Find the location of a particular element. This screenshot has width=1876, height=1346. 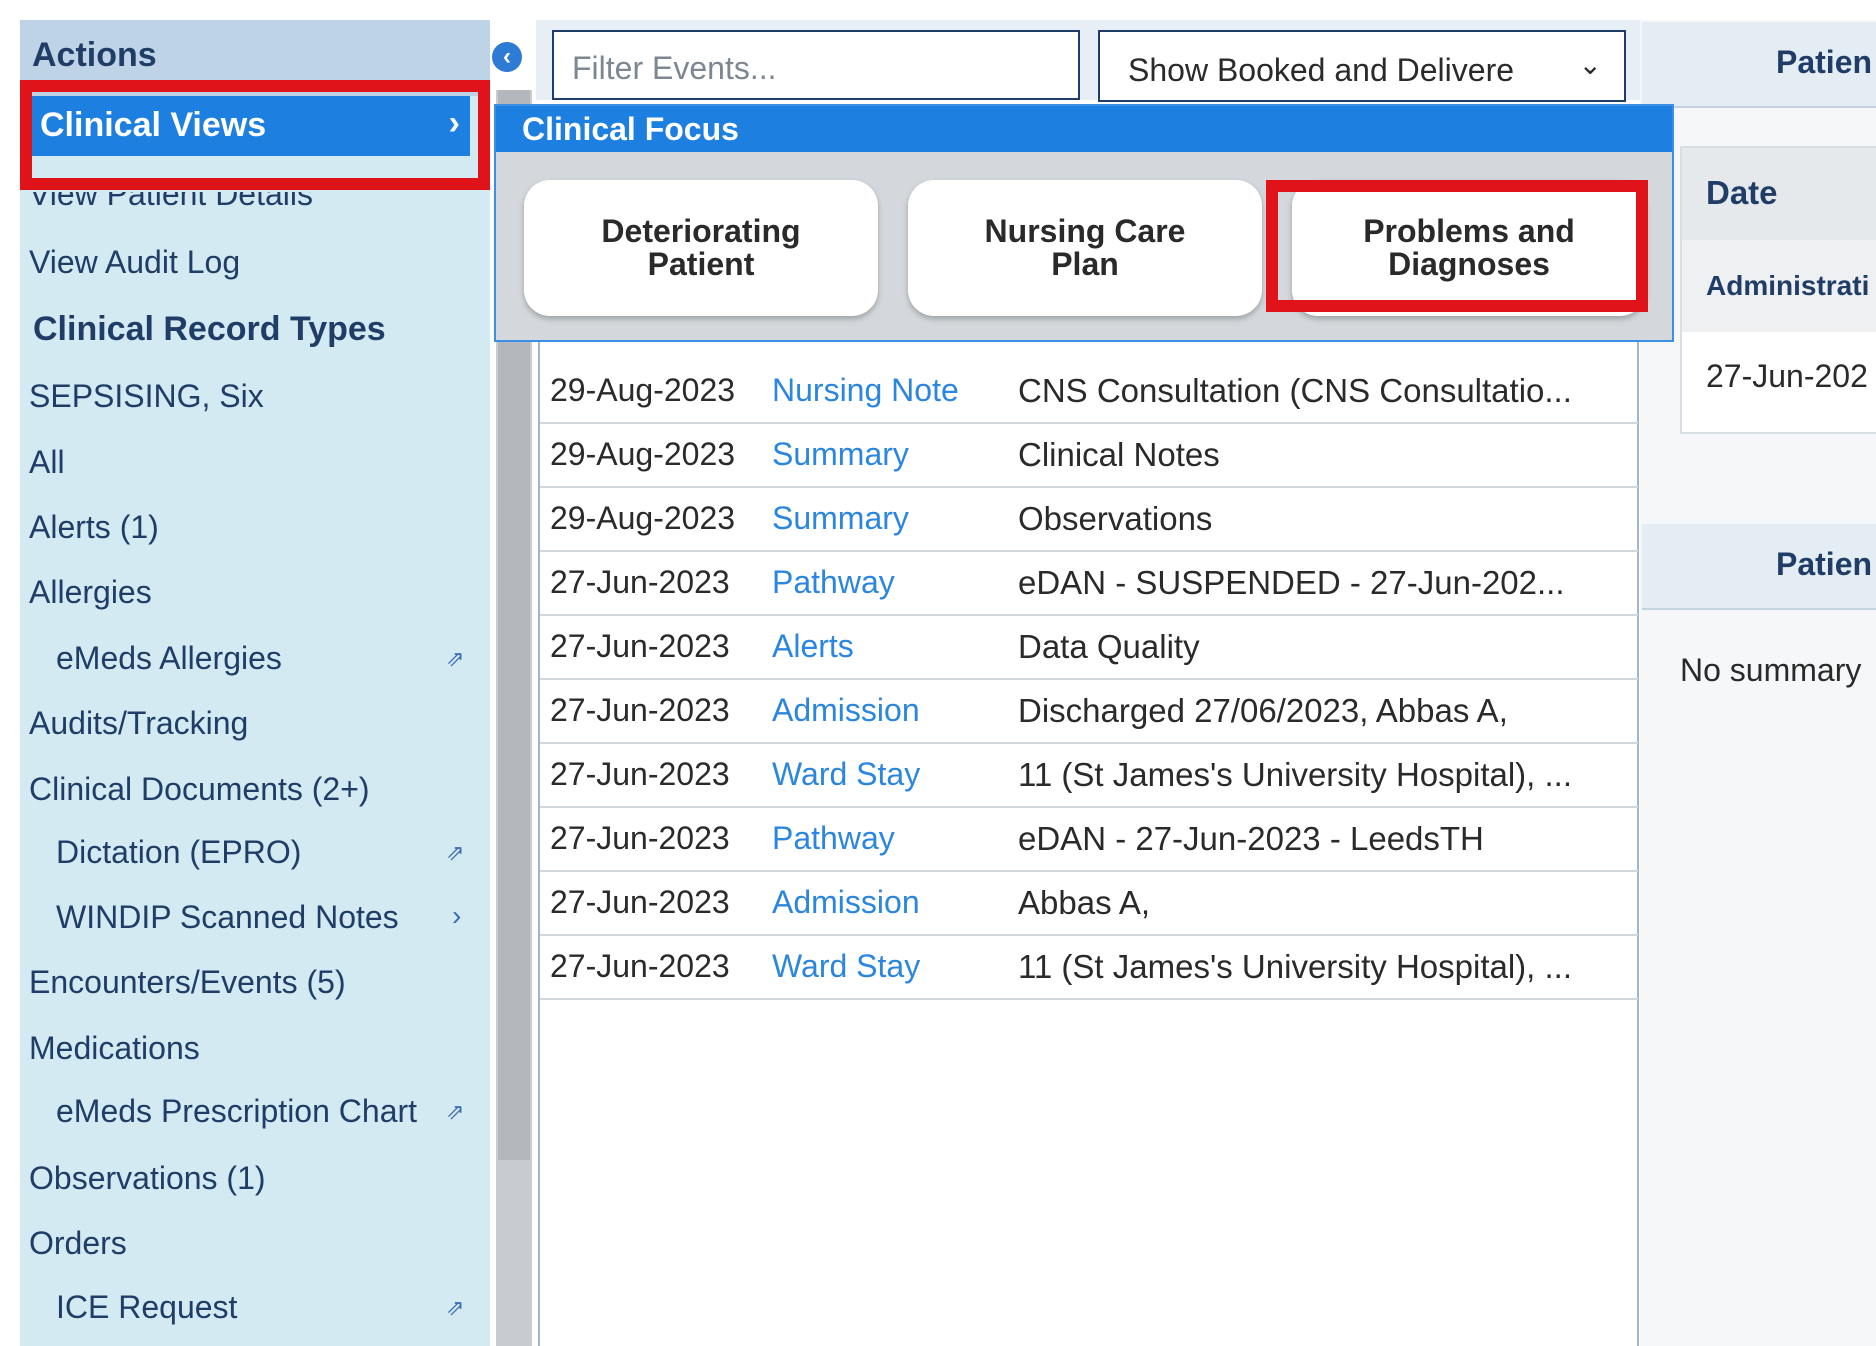

sidebar-item-clinical-documents: Clinical Documents (2+) is located at coordinates (199, 789).